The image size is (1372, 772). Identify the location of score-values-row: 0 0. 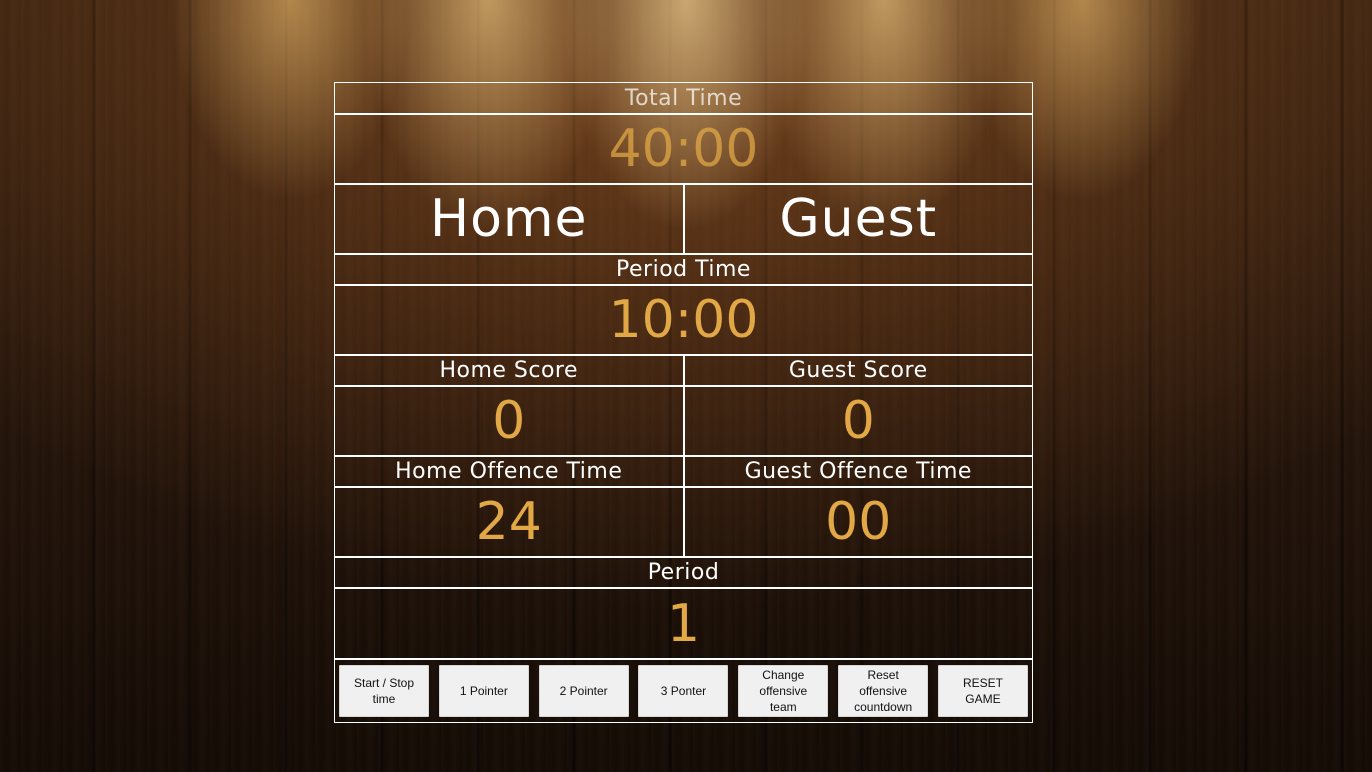
(683, 422).